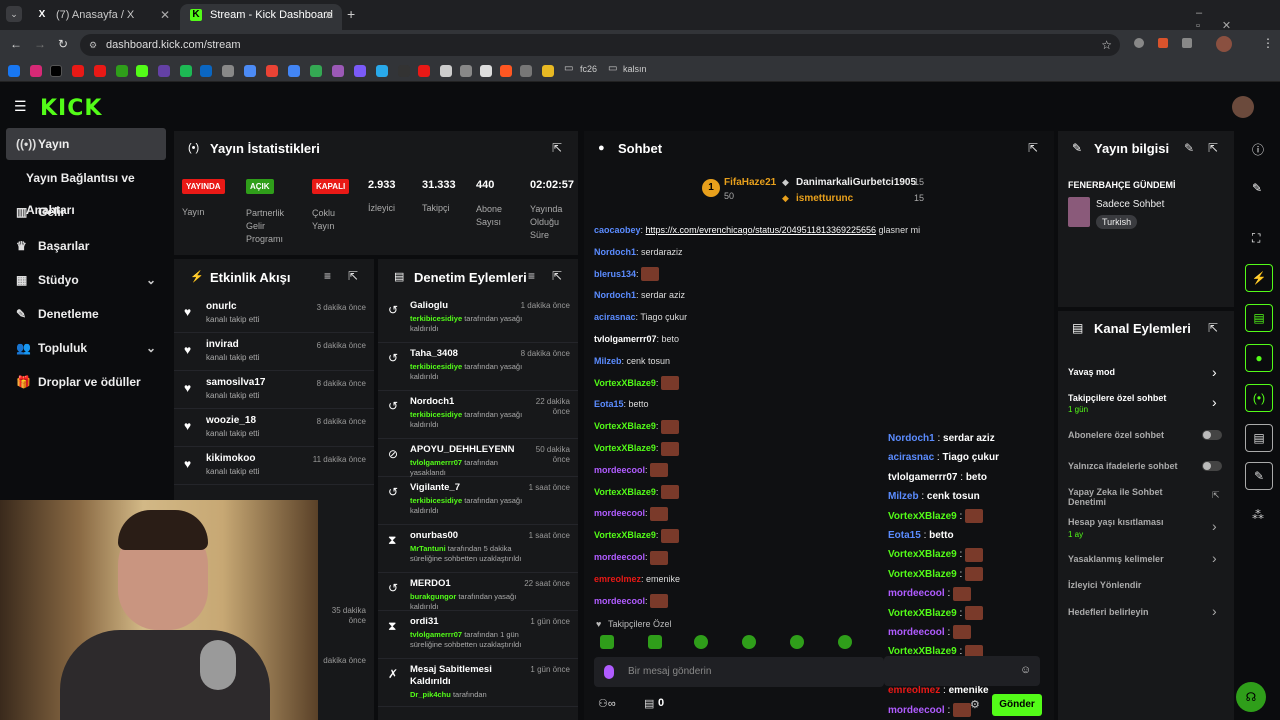 The height and width of the screenshot is (720, 1280). I want to click on kick-icon, so click(142, 71).